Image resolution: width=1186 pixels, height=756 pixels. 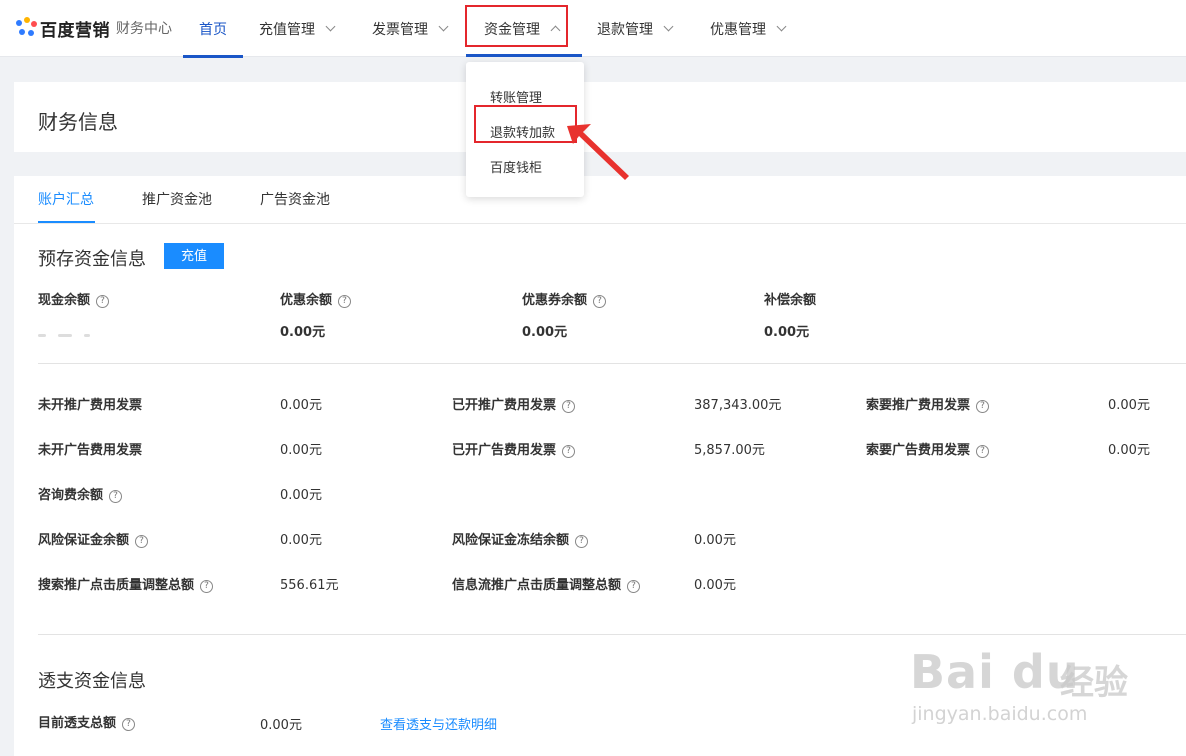 What do you see at coordinates (281, 725) in the screenshot?
I see `overdraft-total-value: 0.00元` at bounding box center [281, 725].